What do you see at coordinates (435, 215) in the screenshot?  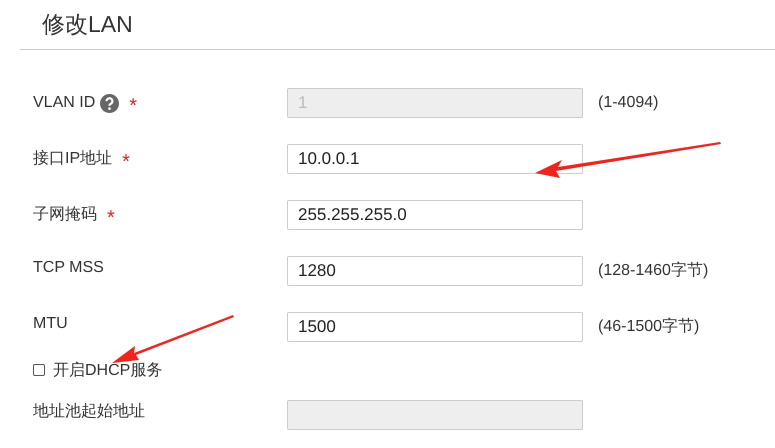 I see `input-field: 255.255.255.0` at bounding box center [435, 215].